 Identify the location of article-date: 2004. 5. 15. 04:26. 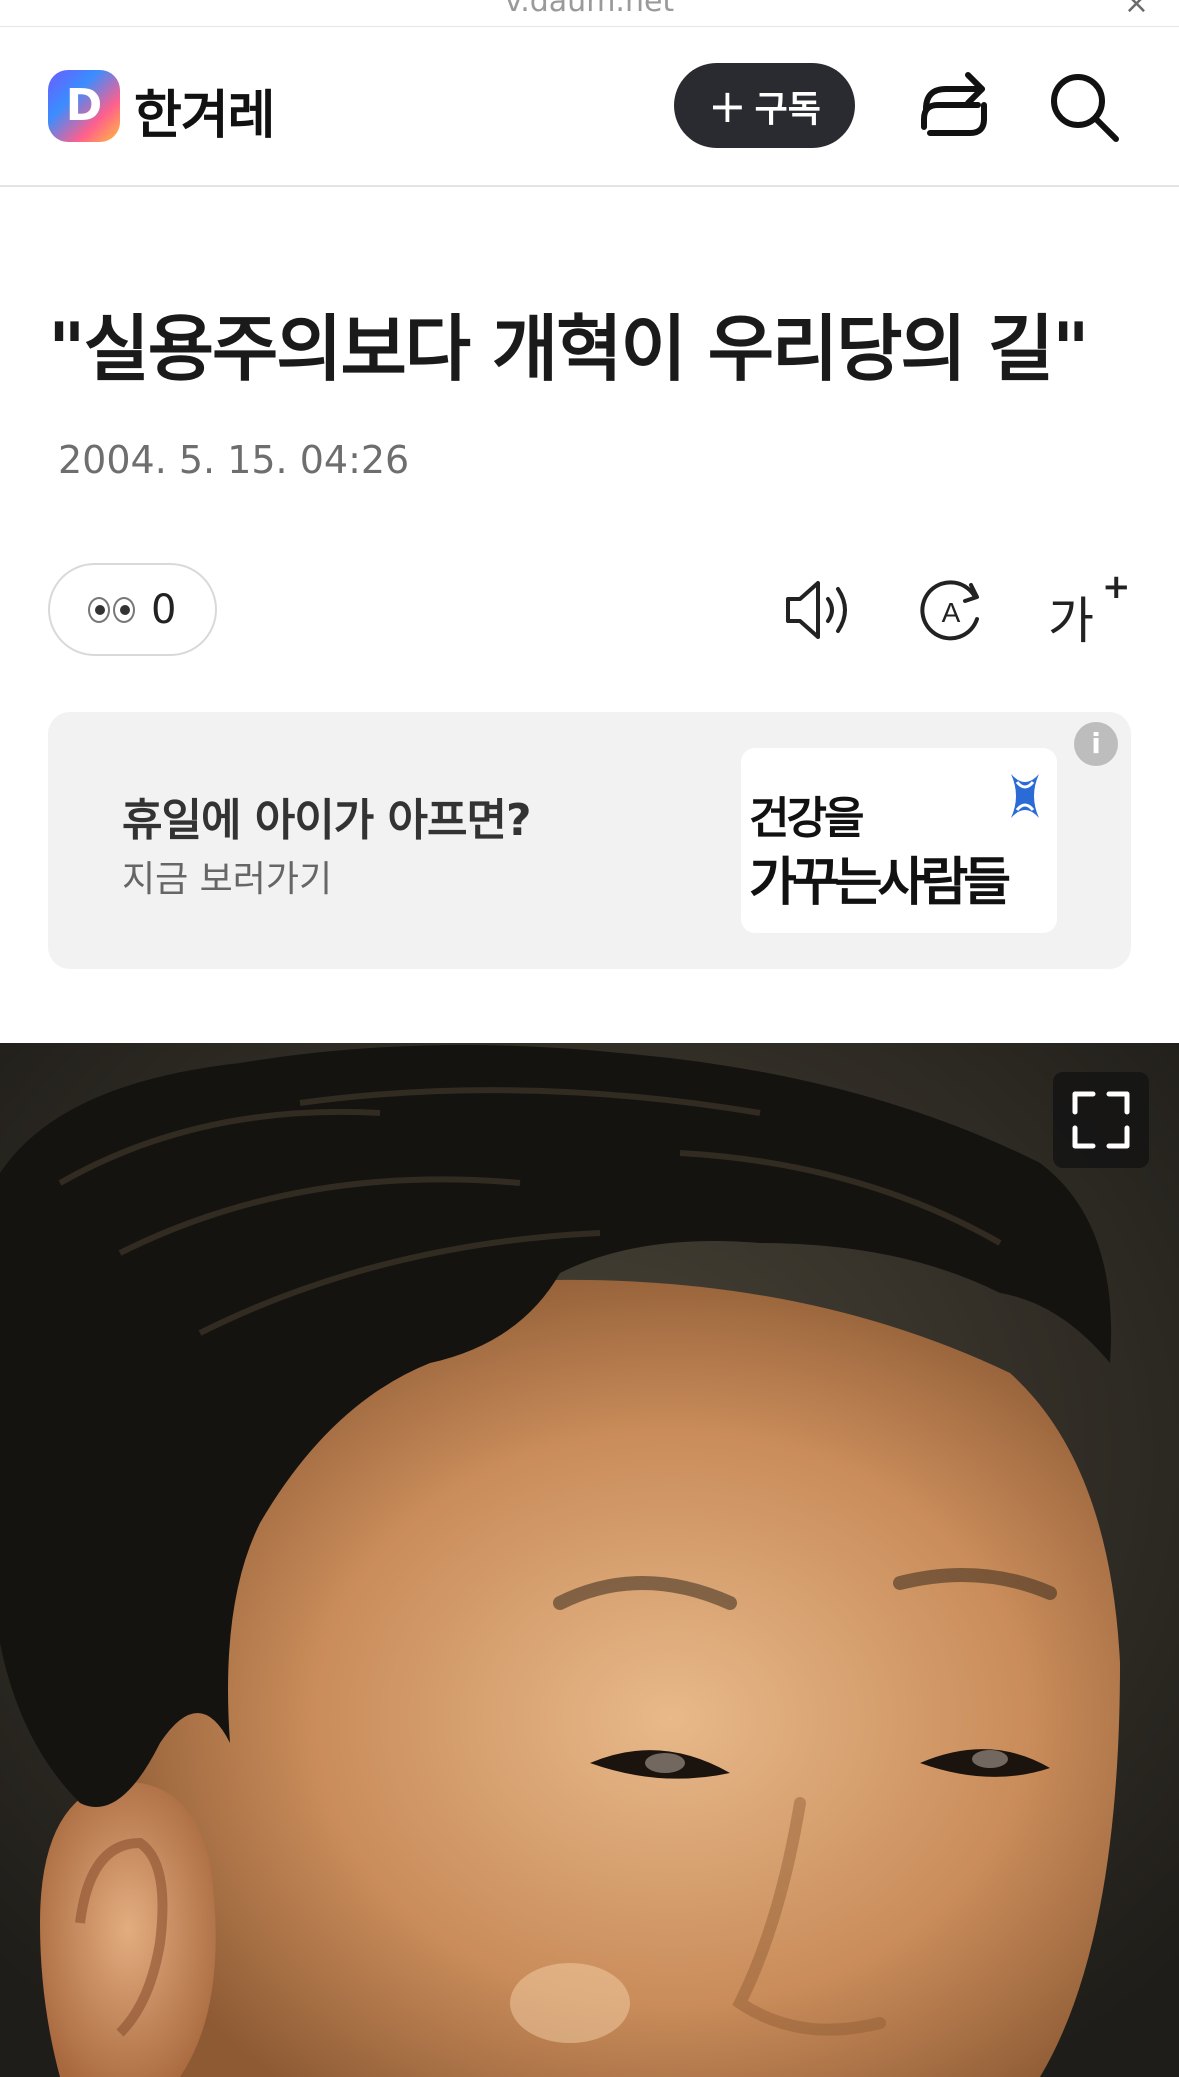
(234, 460).